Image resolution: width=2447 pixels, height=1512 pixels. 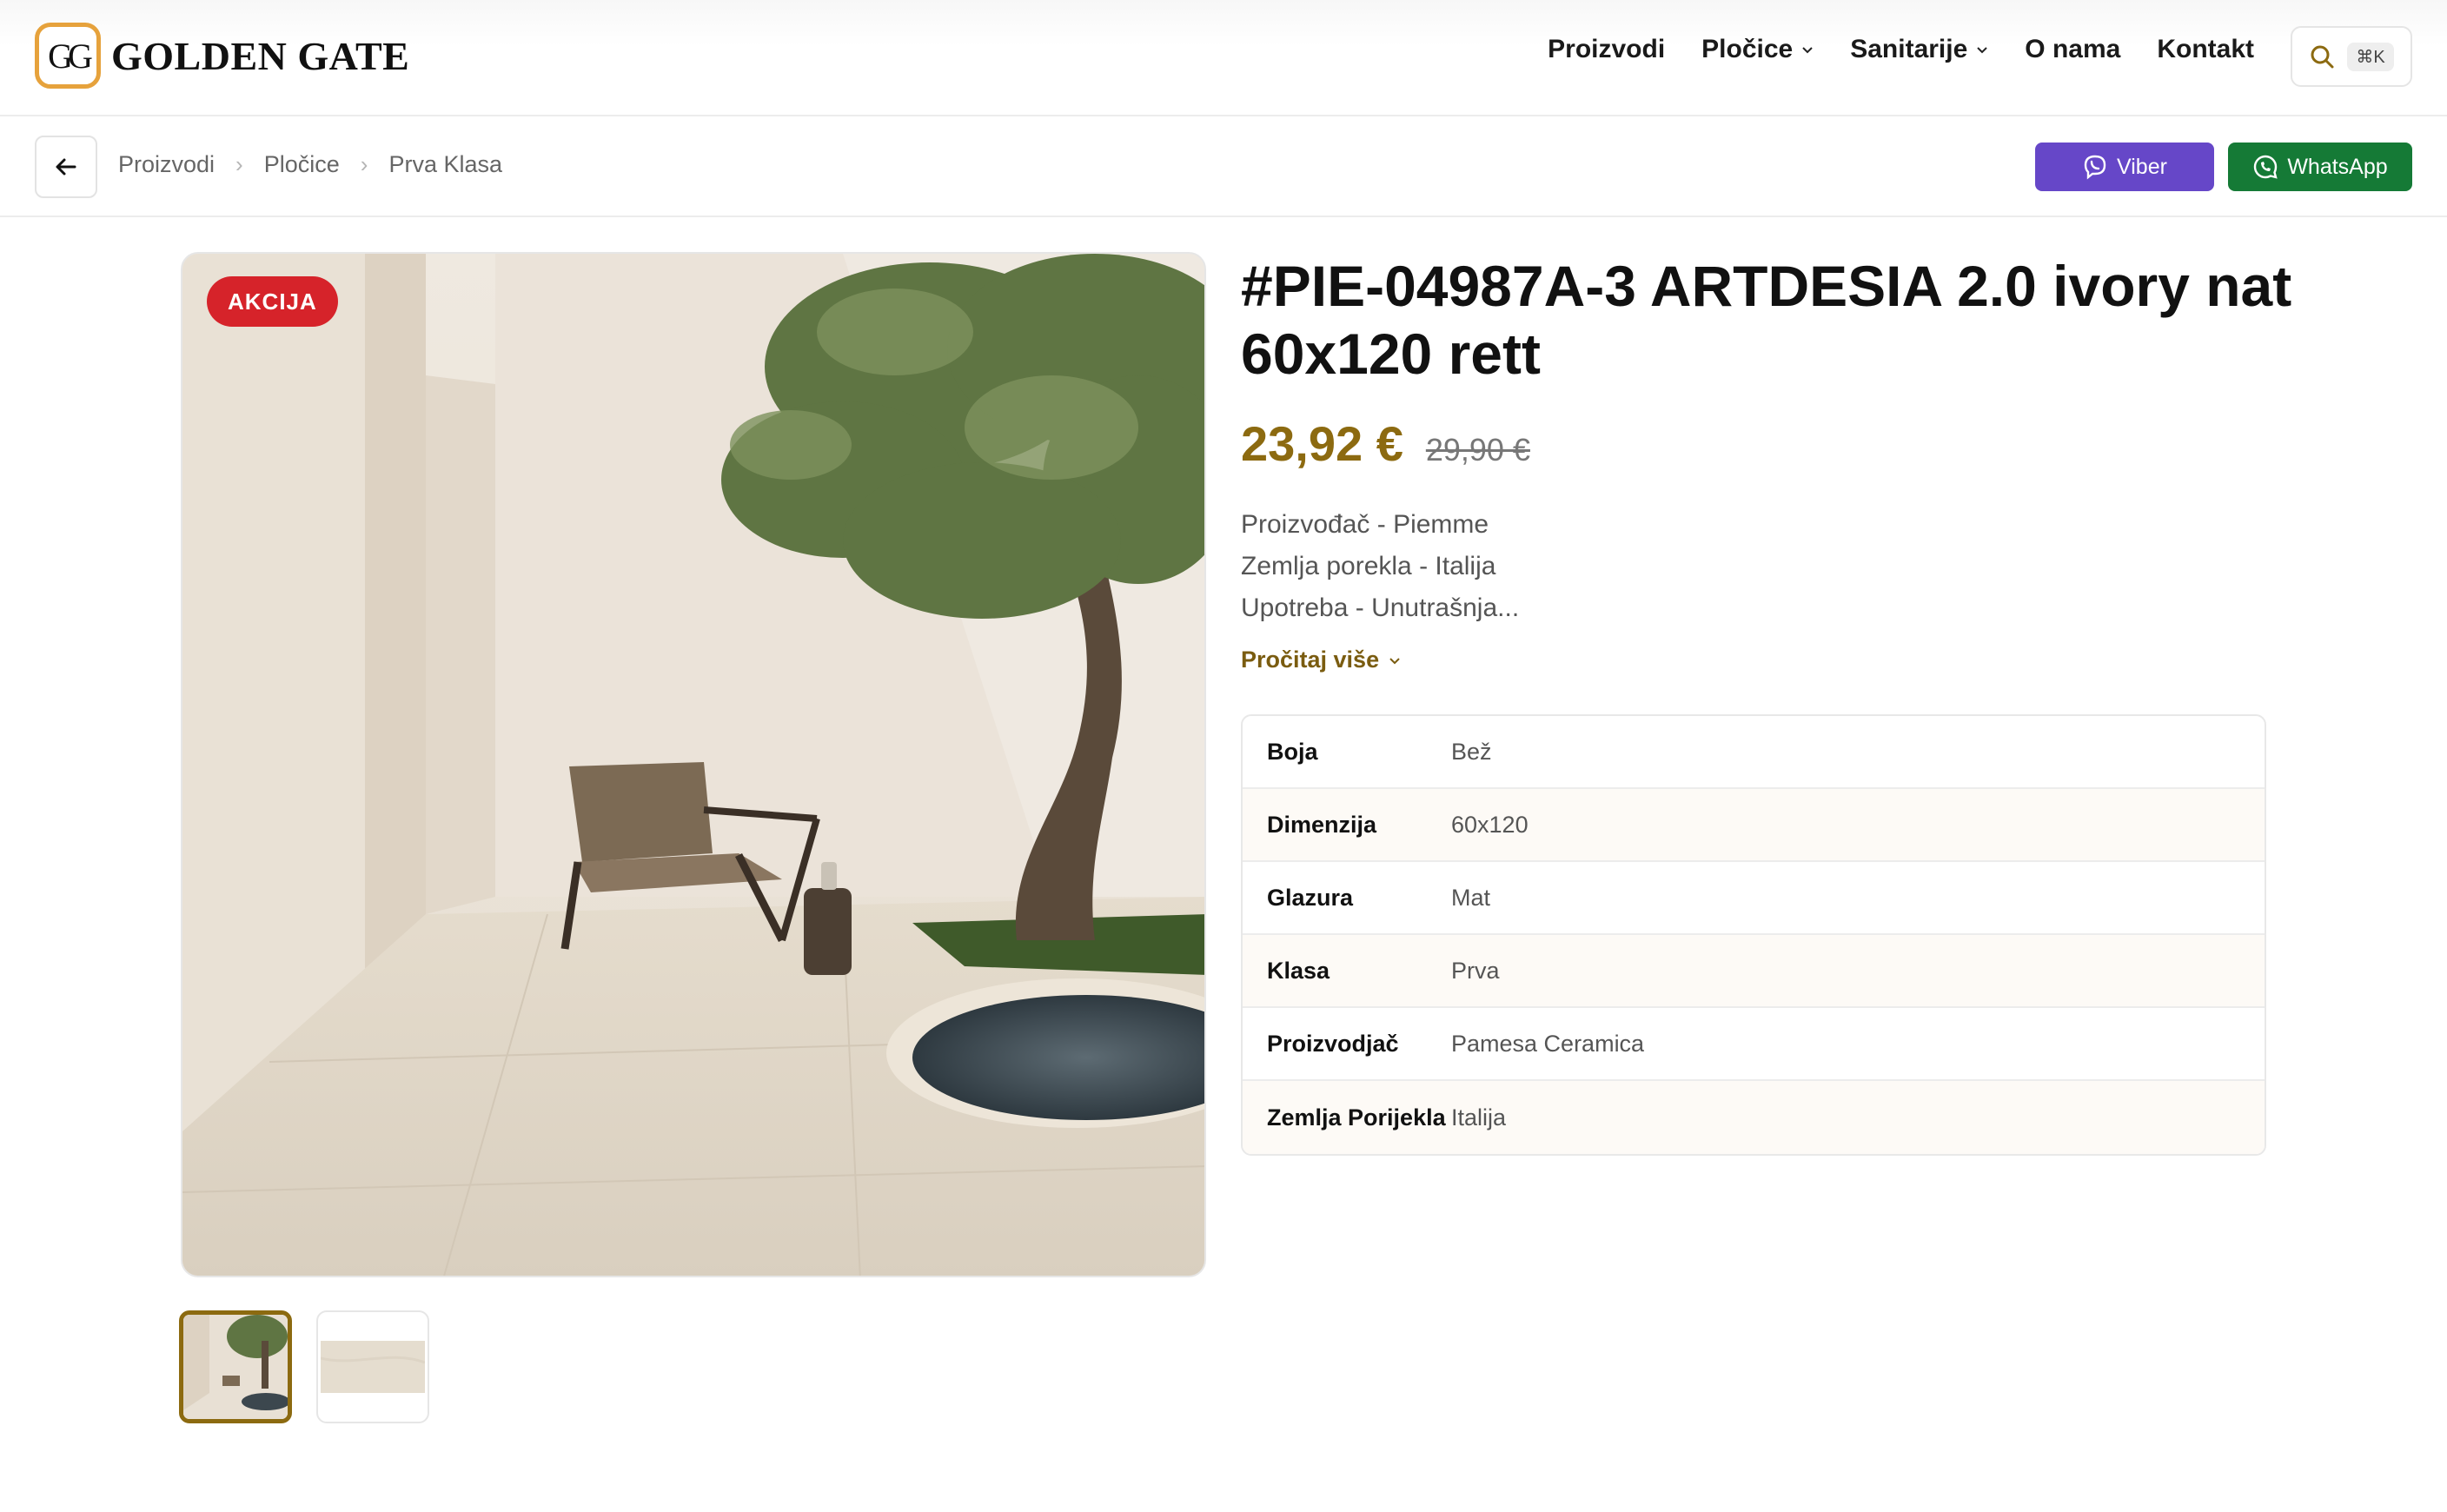 What do you see at coordinates (1754, 971) in the screenshot?
I see `spec-row: Klasa Prva` at bounding box center [1754, 971].